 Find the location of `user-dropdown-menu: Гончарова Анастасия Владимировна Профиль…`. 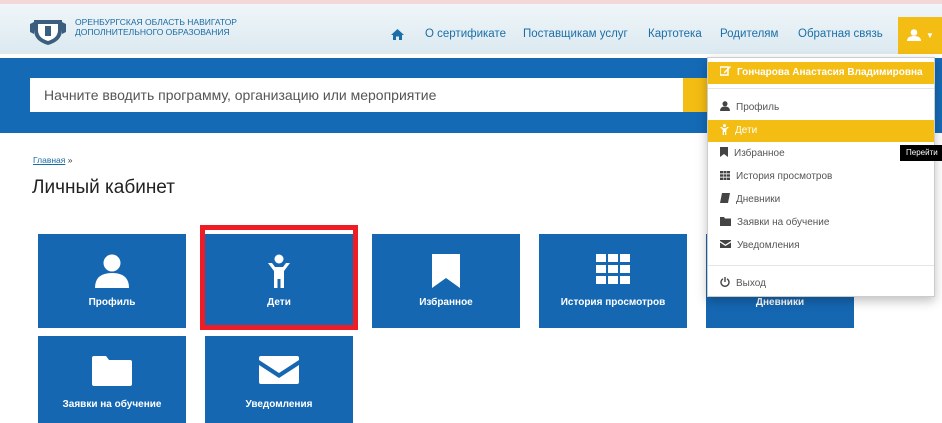

user-dropdown-menu: Гончарова Анастасия Владимировна Профиль… is located at coordinates (821, 177).